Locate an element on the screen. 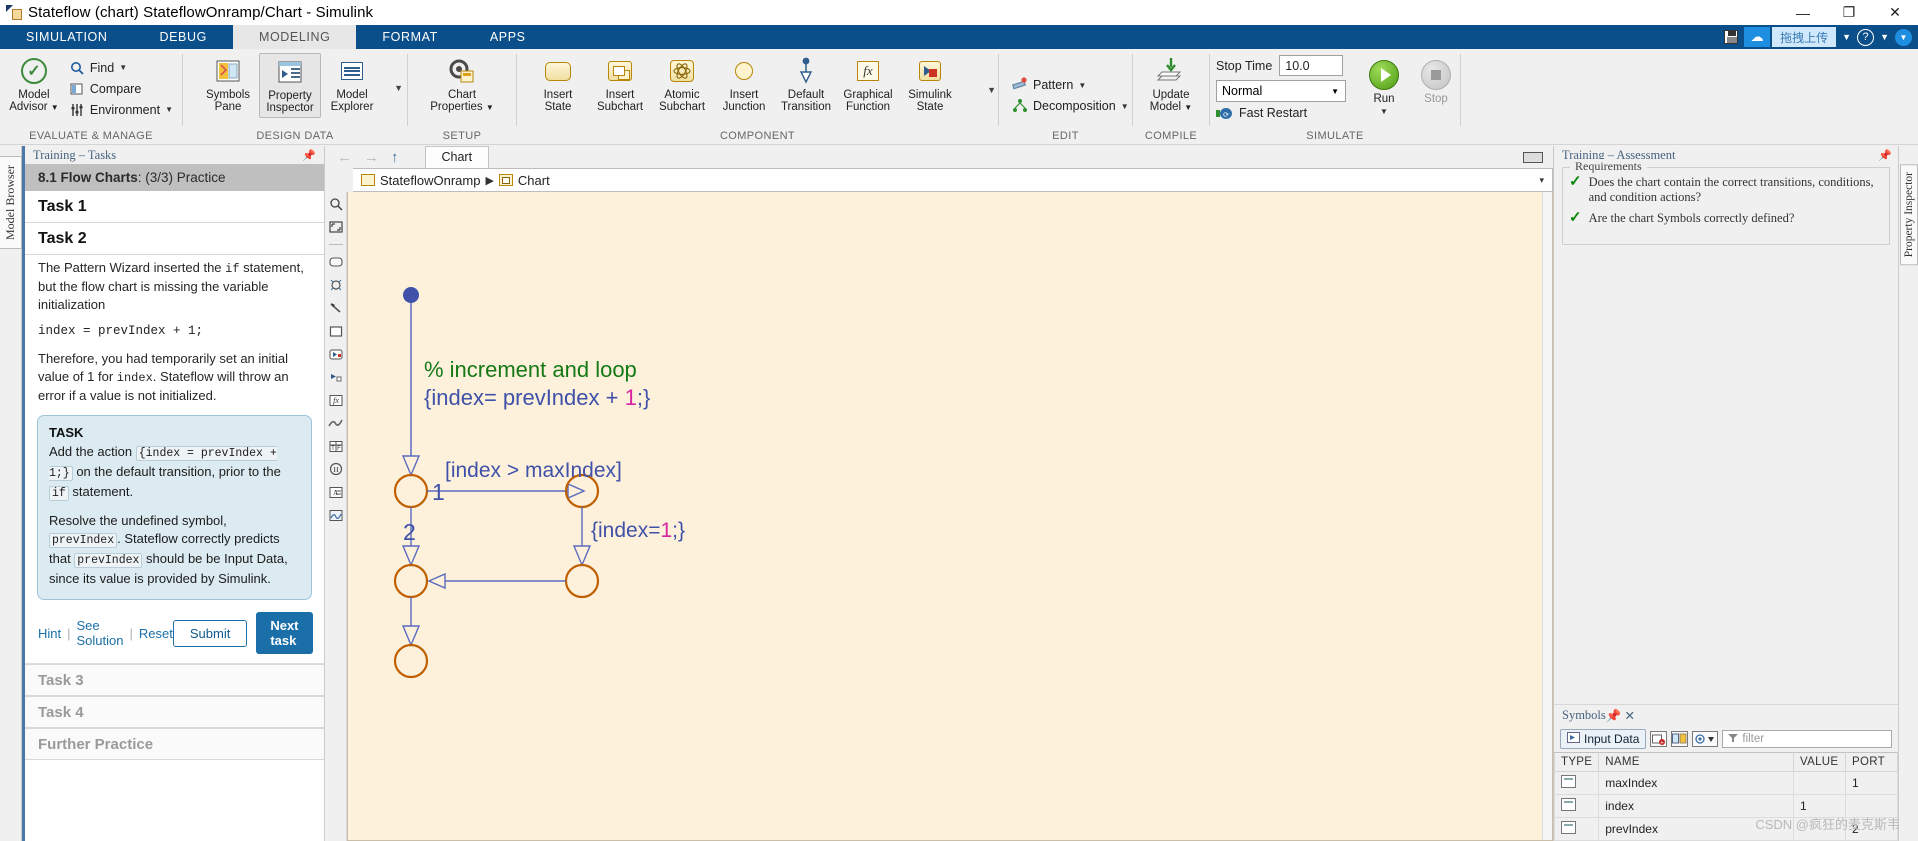  save-icon is located at coordinates (1731, 37).